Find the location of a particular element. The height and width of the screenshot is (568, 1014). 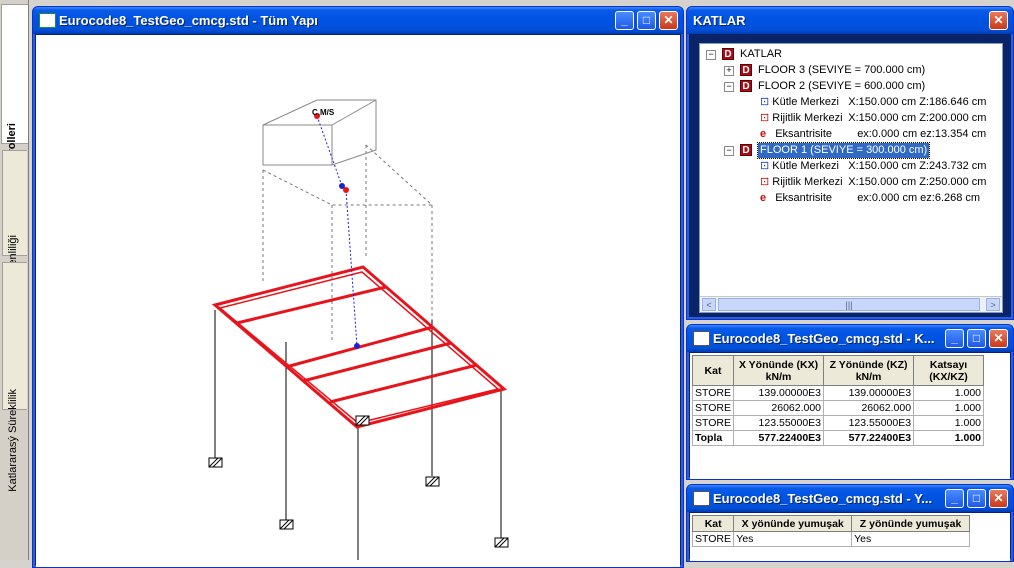

table-row: STORE Yes Yes is located at coordinates (830, 539).